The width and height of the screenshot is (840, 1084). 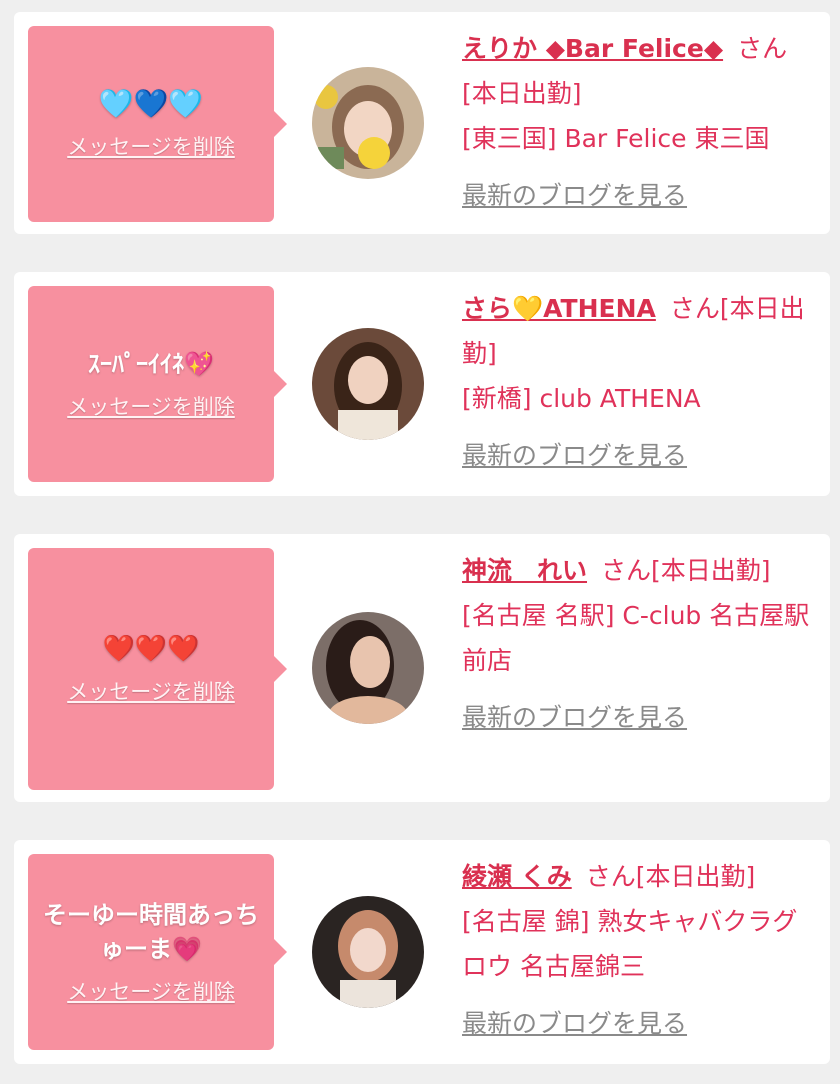 I want to click on message-text: そーゆー時間あっちゅーま💗, so click(x=151, y=932).